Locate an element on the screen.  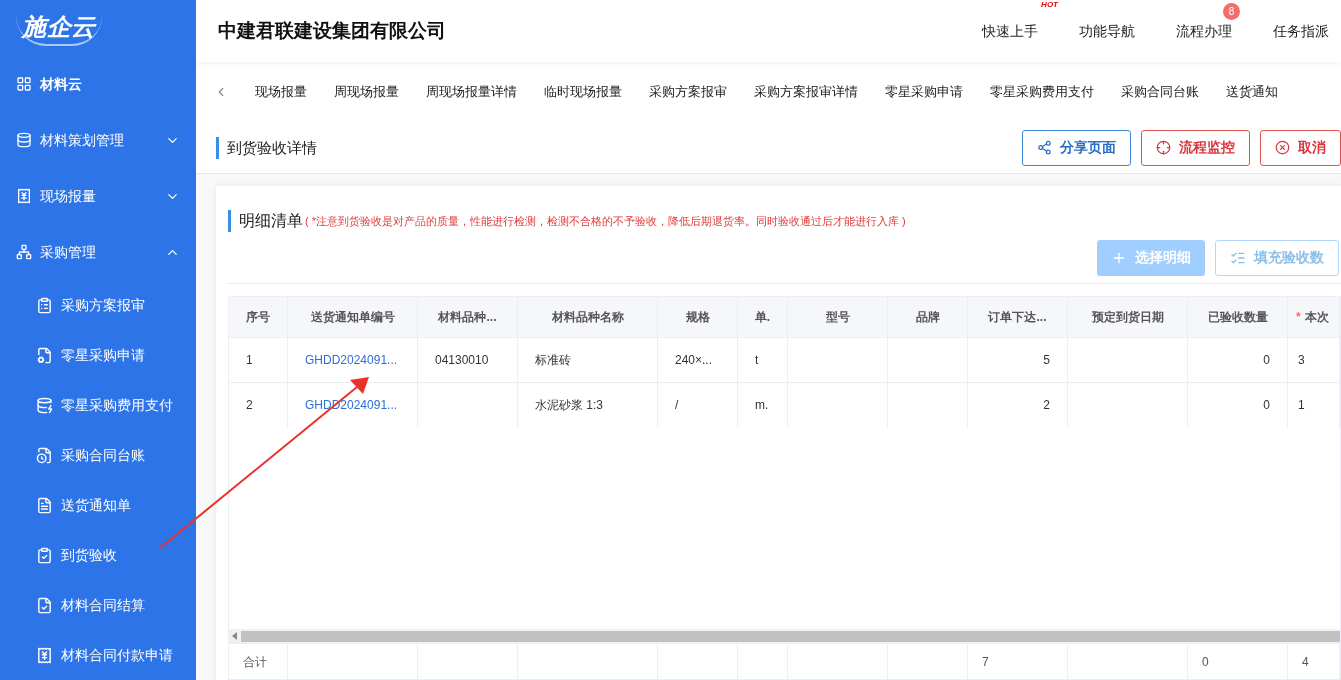
action-button: 分享页面 is located at coordinates (1076, 147).